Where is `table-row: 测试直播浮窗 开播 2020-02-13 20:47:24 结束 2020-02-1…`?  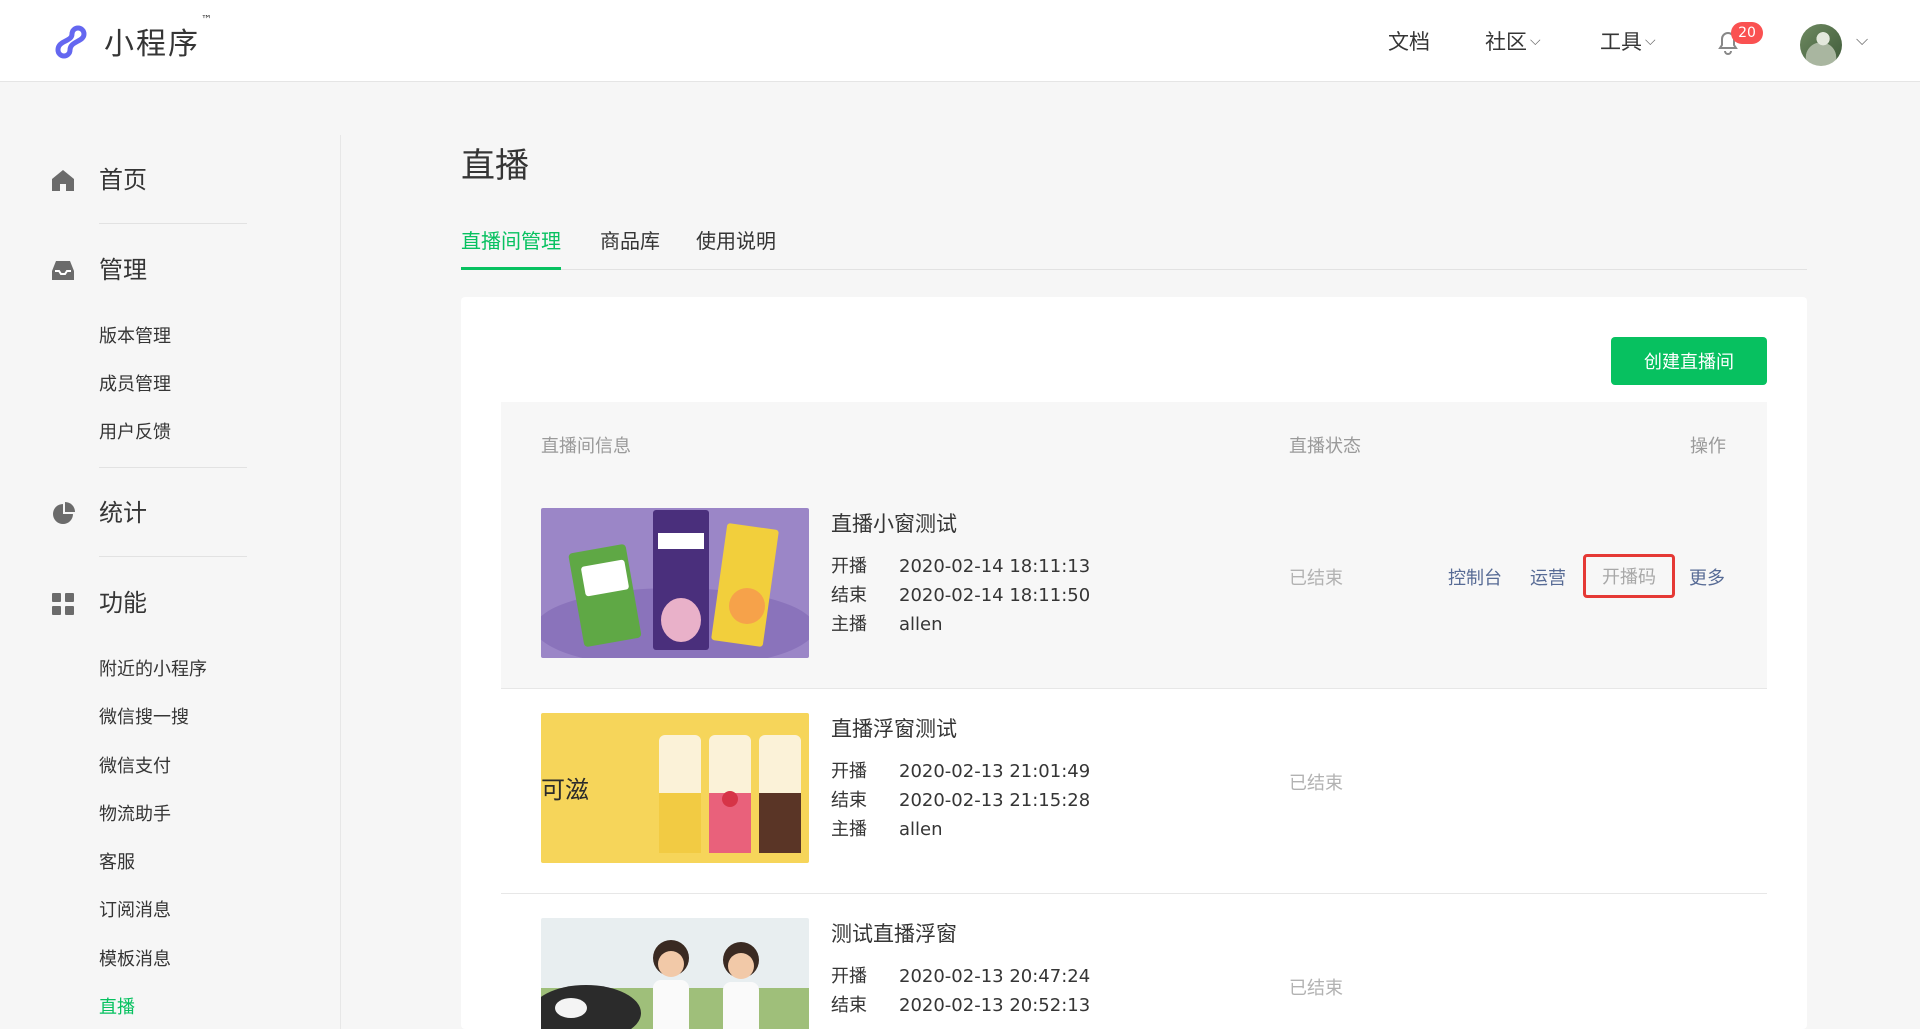 table-row: 测试直播浮窗 开播 2020-02-13 20:47:24 结束 2020-02-1… is located at coordinates (1134, 961).